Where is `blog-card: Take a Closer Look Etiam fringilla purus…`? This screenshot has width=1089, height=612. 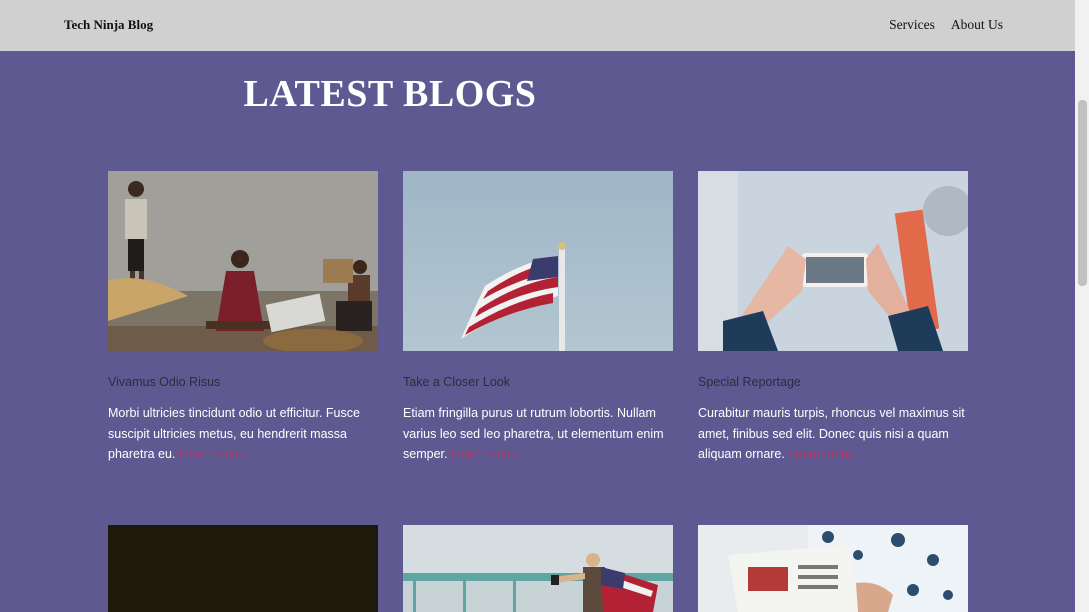
blog-card: Take a Closer Look Etiam fringilla purus… is located at coordinates (538, 318).